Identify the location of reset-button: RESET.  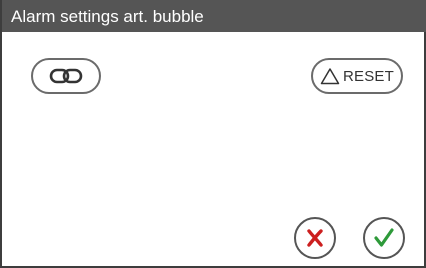
(357, 76).